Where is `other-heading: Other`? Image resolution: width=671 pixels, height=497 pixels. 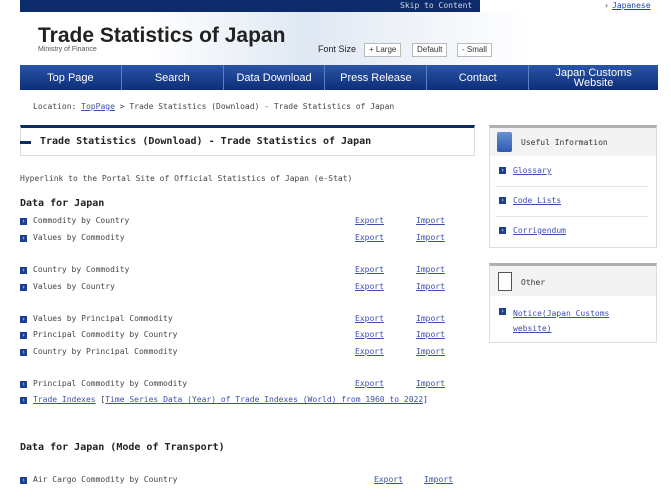
other-heading: Other is located at coordinates (533, 282).